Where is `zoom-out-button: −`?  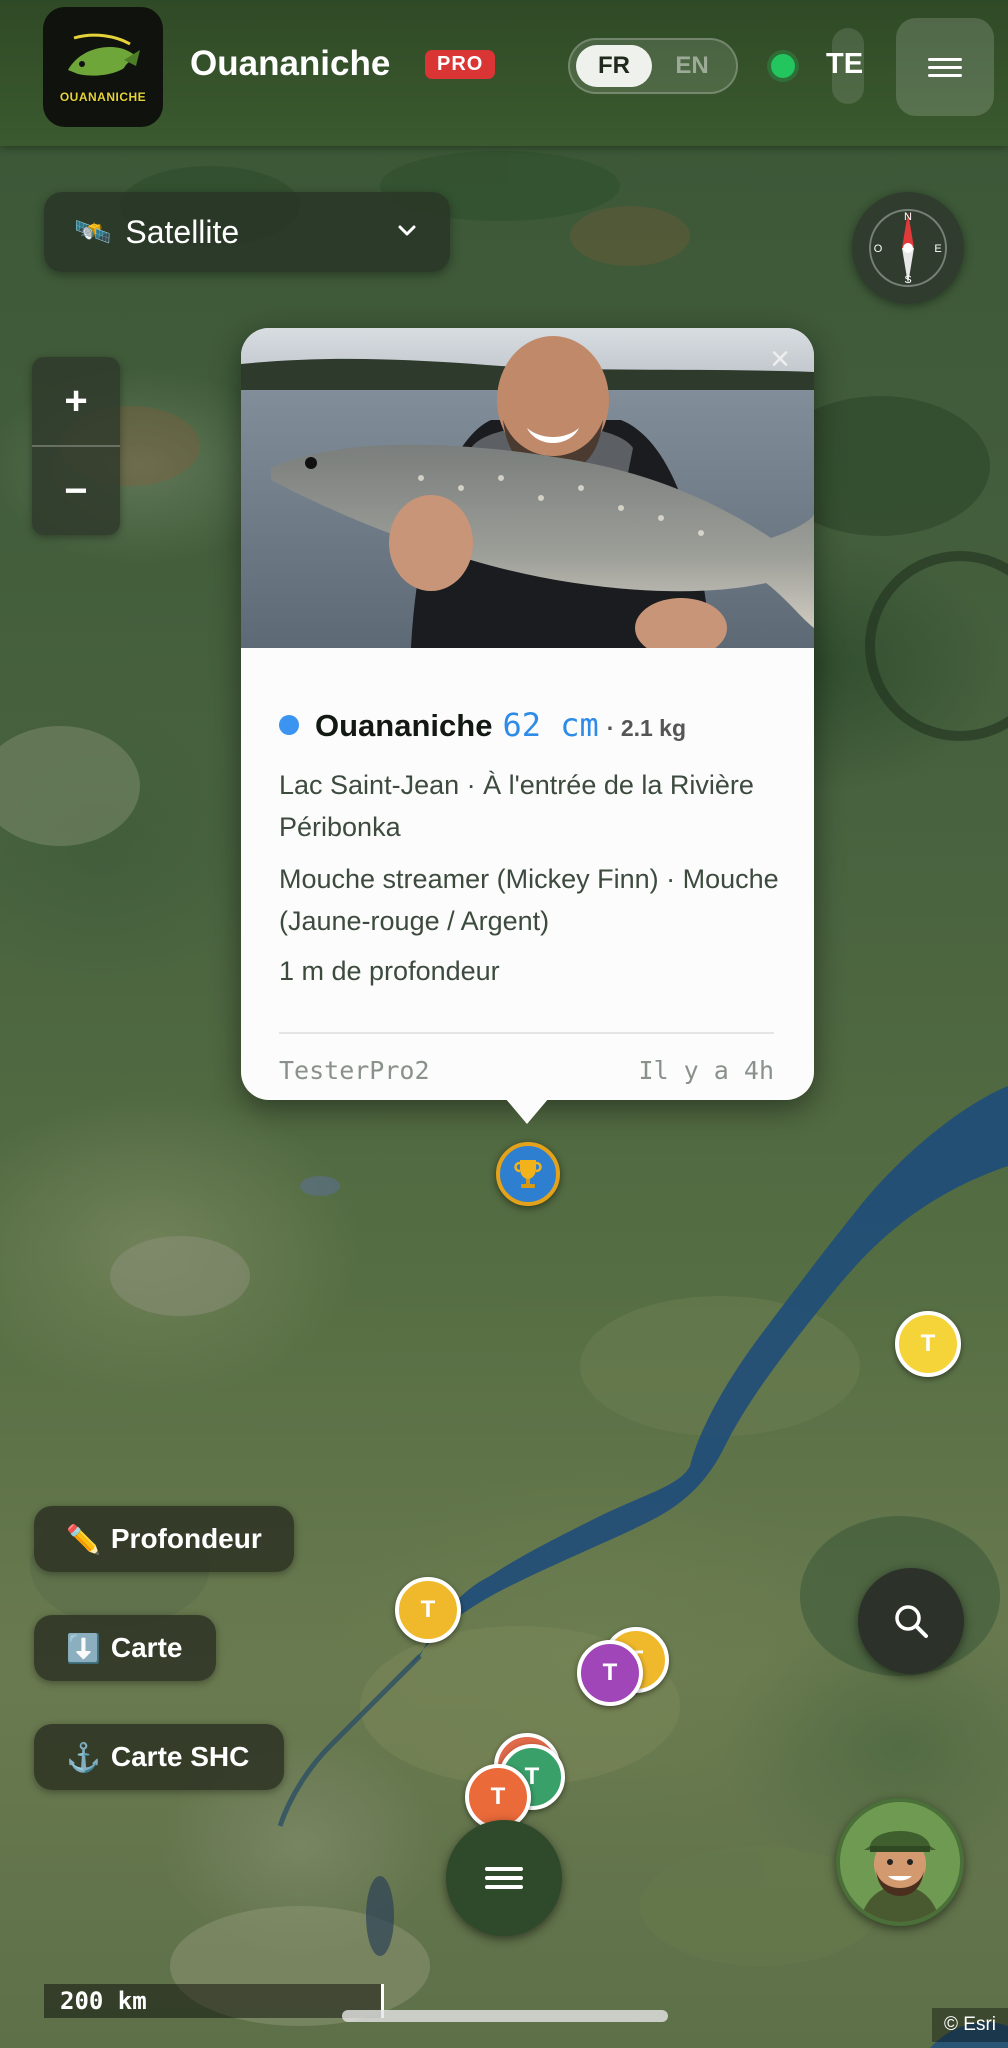 zoom-out-button: − is located at coordinates (76, 491).